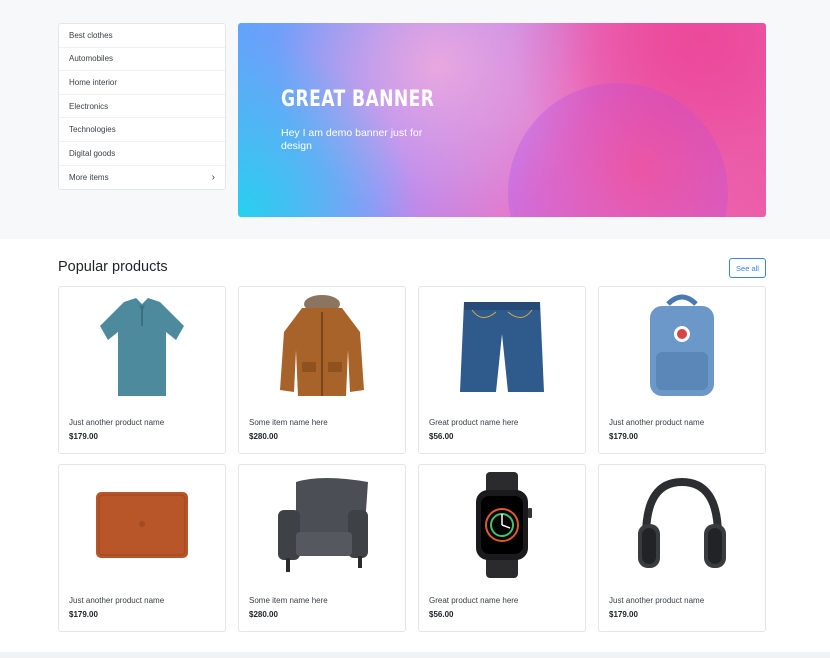  What do you see at coordinates (352, 139) in the screenshot?
I see `banner-subtitle: Hey I am demo banner just for design` at bounding box center [352, 139].